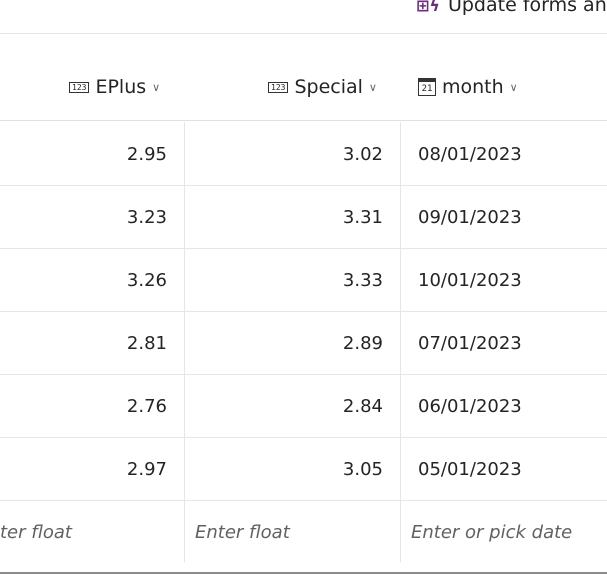 This screenshot has width=607, height=574. What do you see at coordinates (470, 217) in the screenshot?
I see `month-cell: 09/01/2023` at bounding box center [470, 217].